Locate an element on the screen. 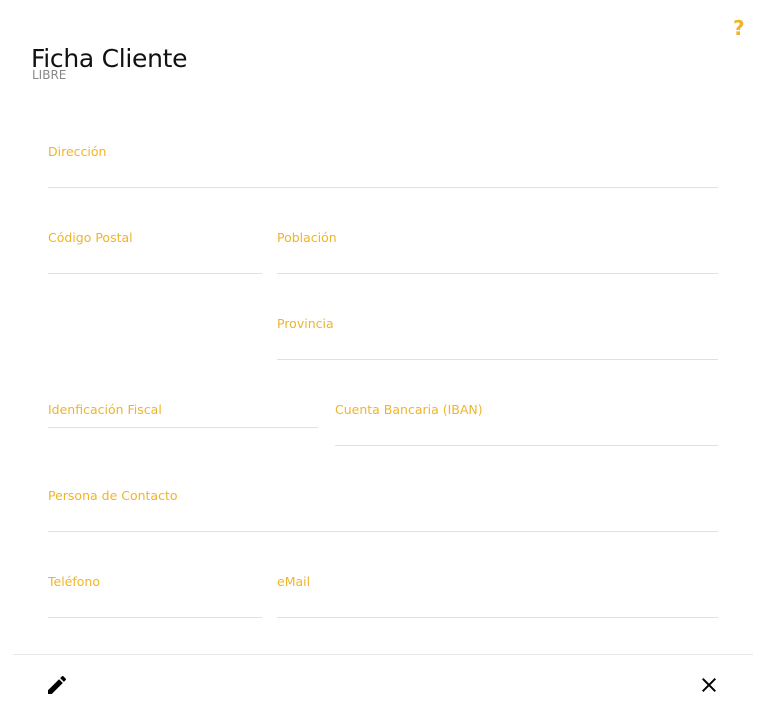 This screenshot has width=768, height=708. cuenta-bancaria-field: Cuenta Bancaria (IBAN) is located at coordinates (526, 424).